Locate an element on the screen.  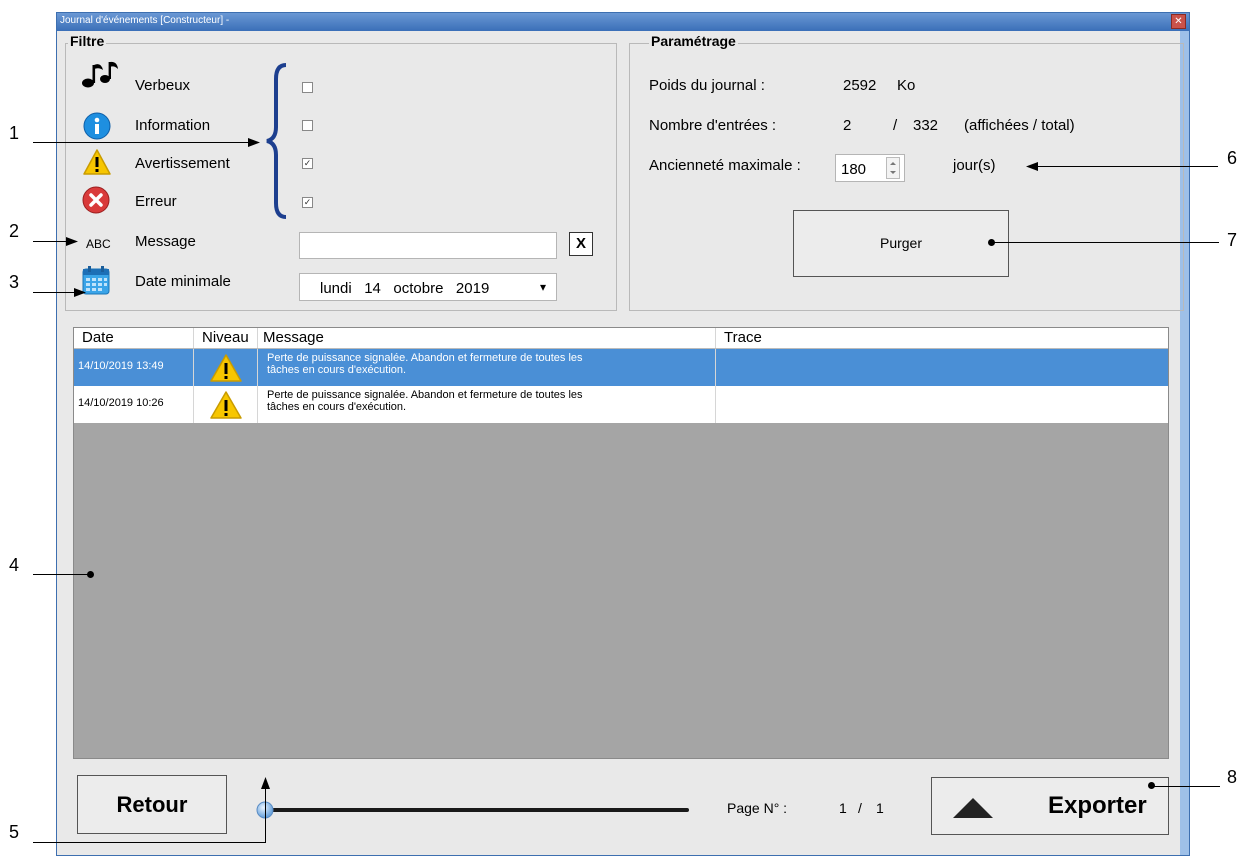
message-label: Message is located at coordinates (165, 241).